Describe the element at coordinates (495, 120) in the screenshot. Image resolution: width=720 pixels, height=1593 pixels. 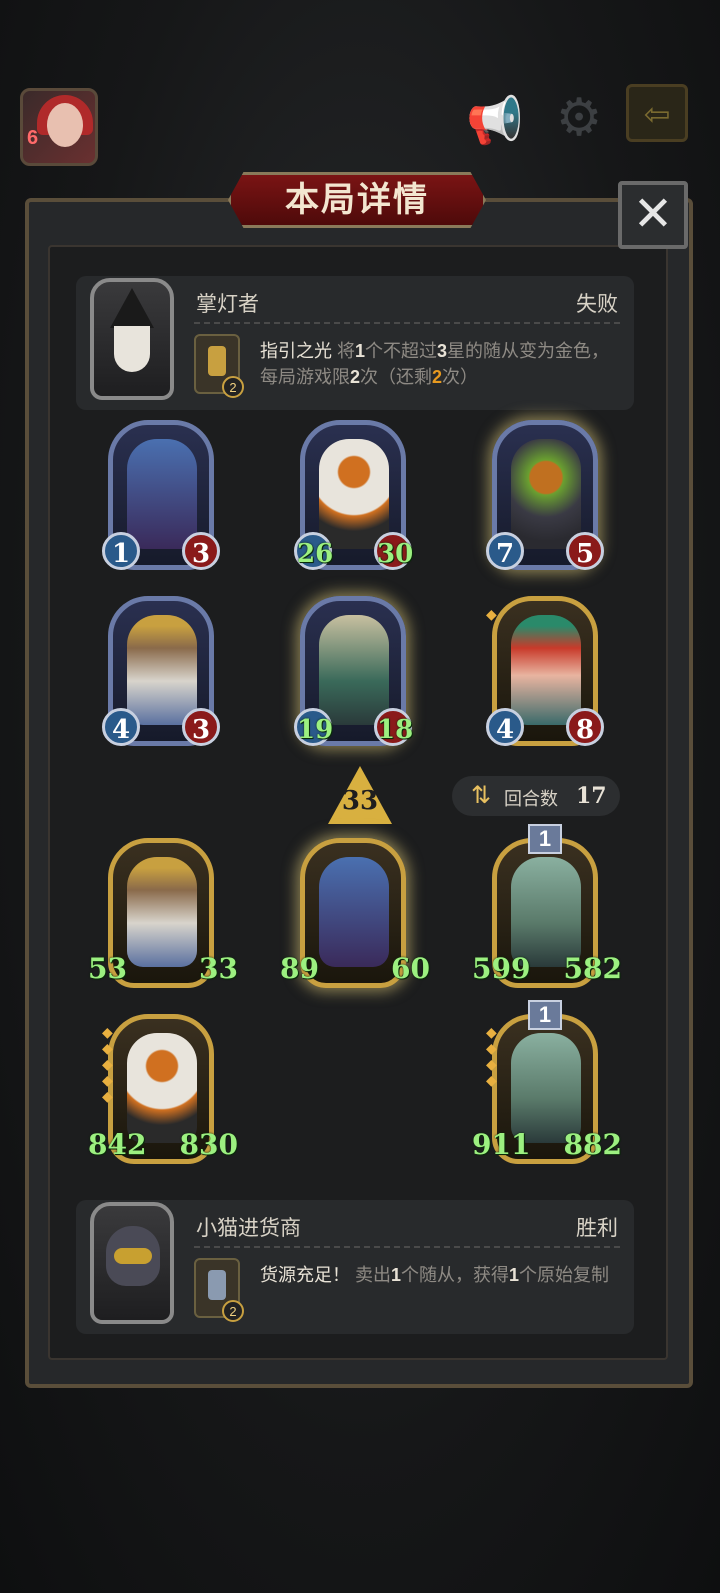
I see `speaker-icon: 📢` at that location.